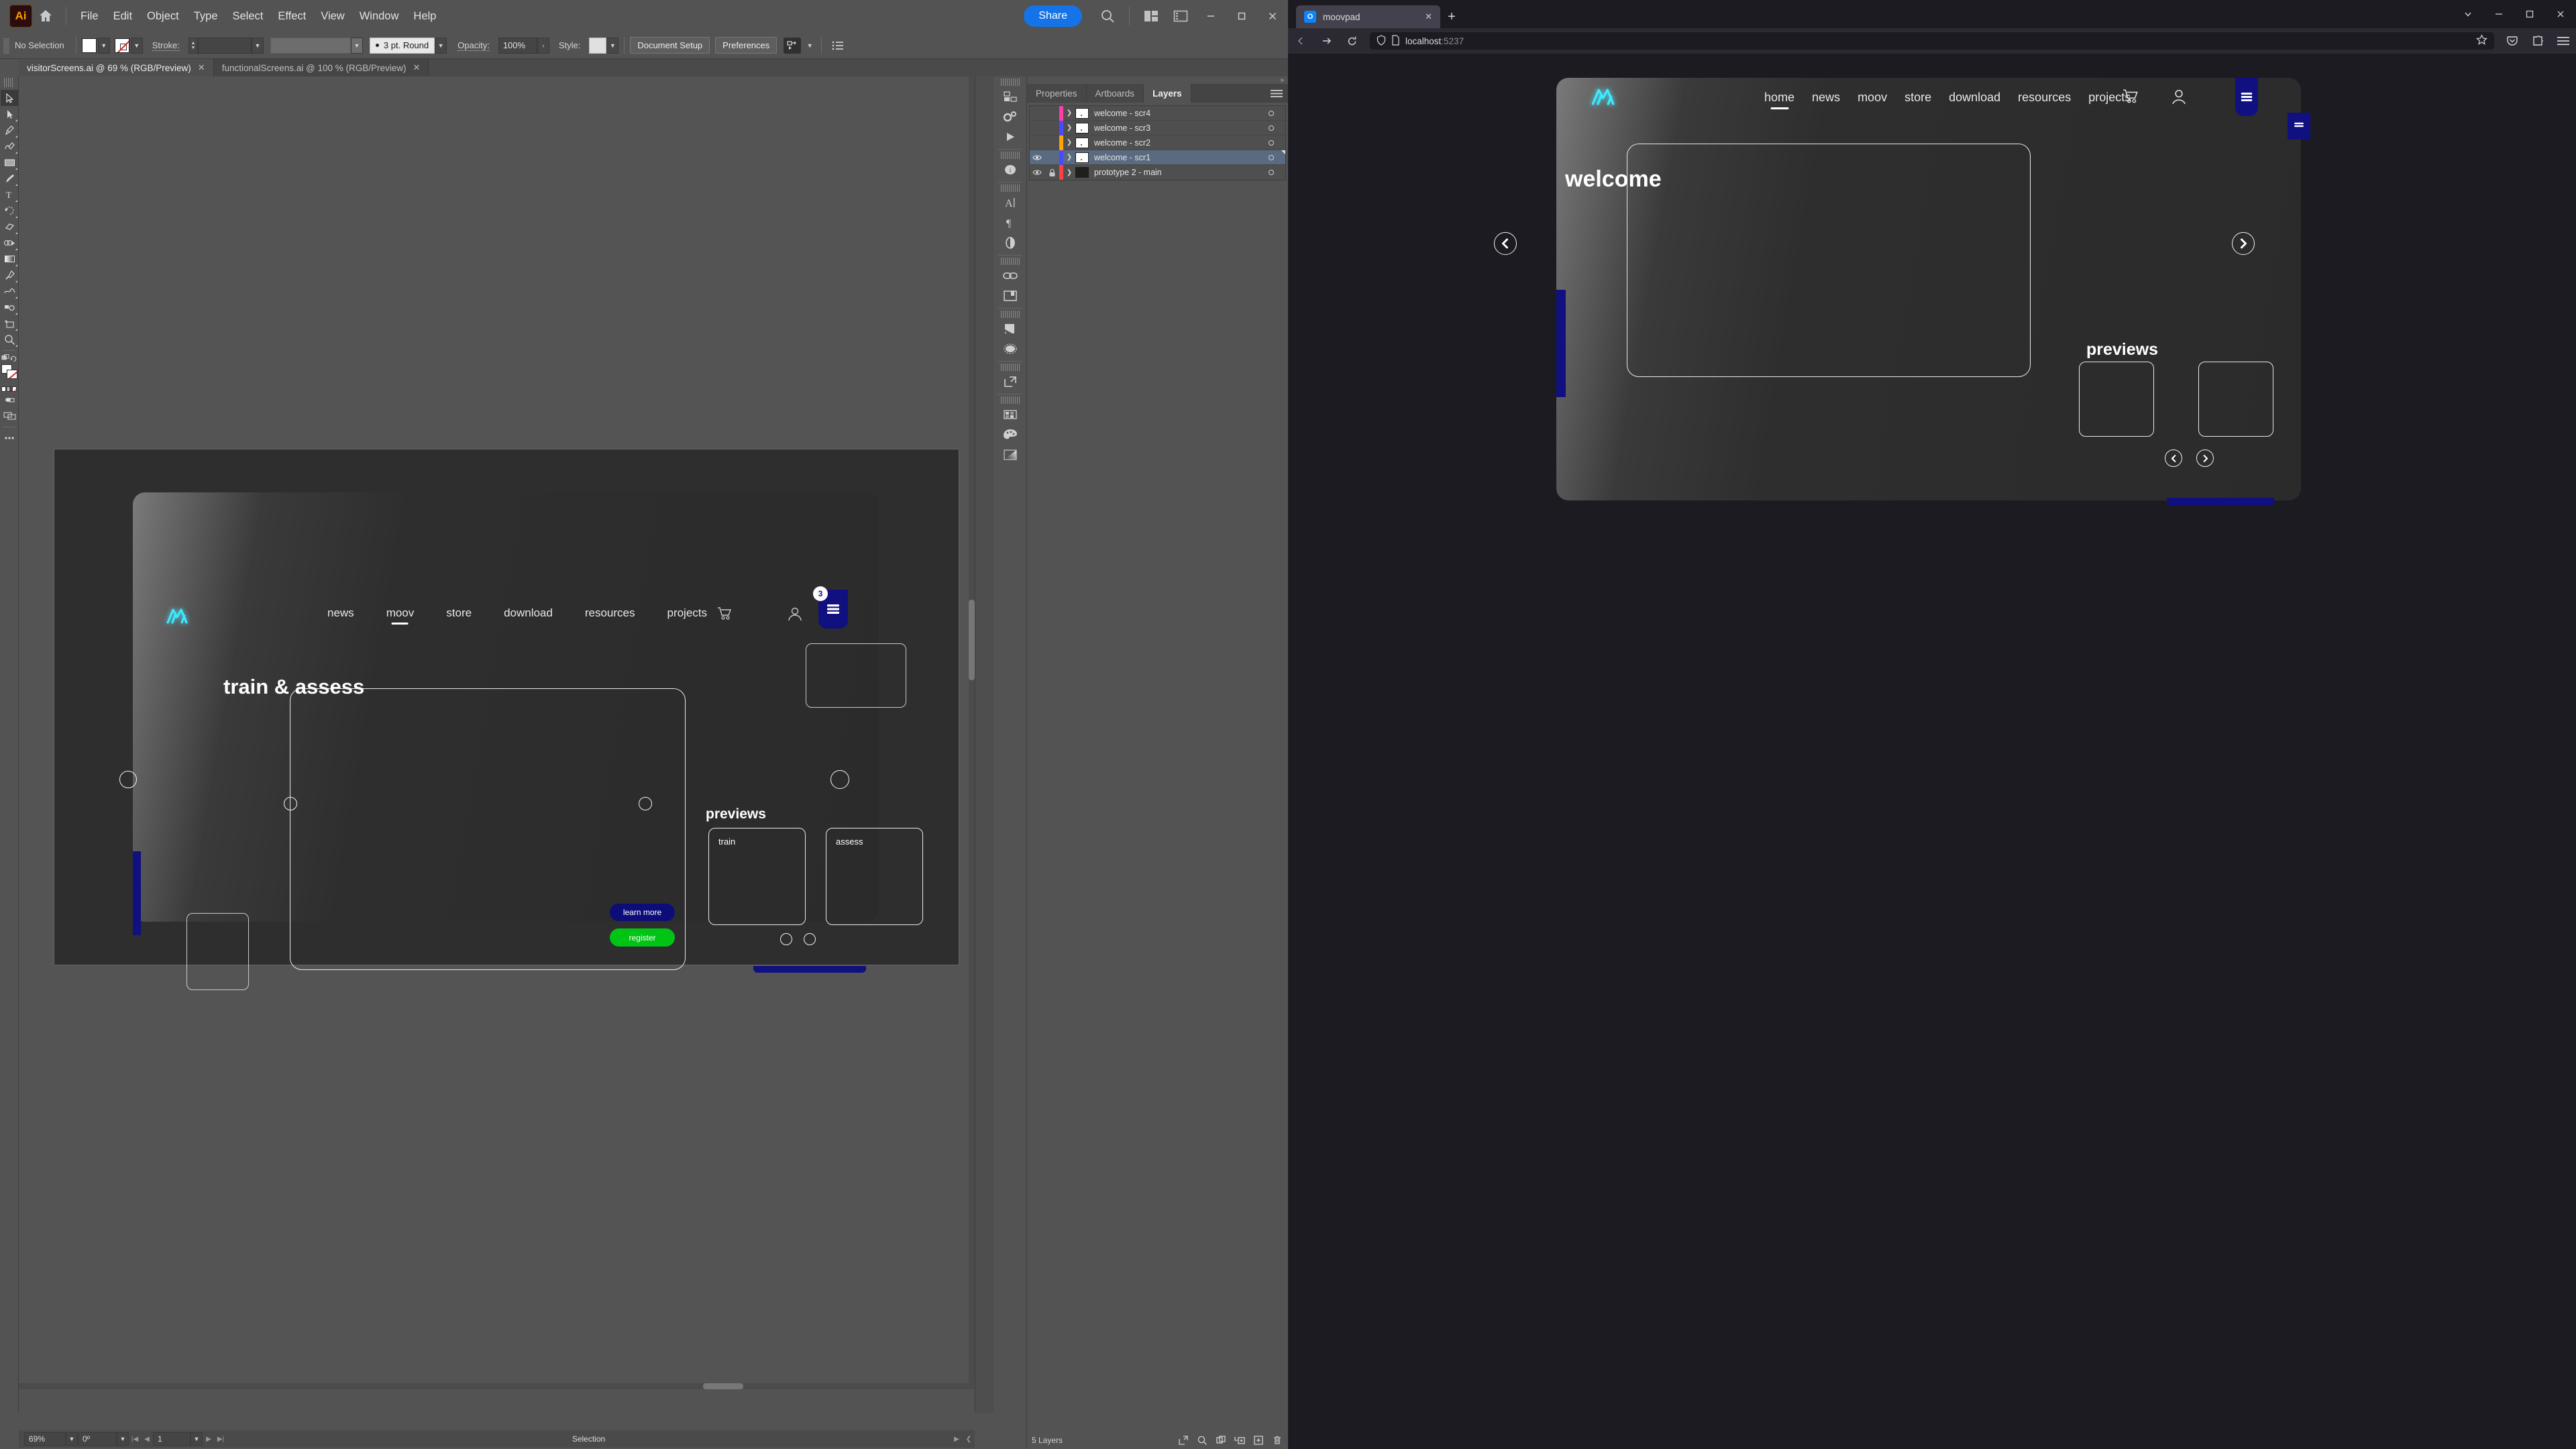  What do you see at coordinates (1151, 16) in the screenshot?
I see `arrange-documents-icon` at bounding box center [1151, 16].